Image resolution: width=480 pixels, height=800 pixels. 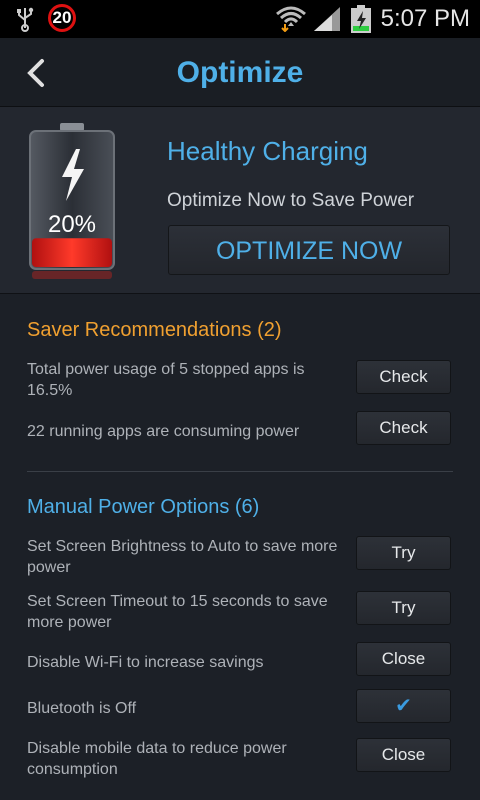 I want to click on header: Optimize, so click(x=240, y=72).